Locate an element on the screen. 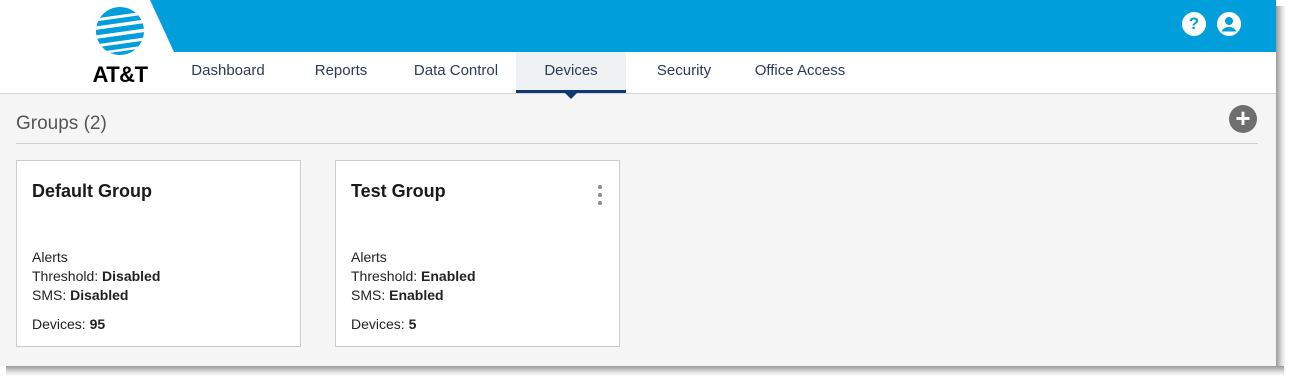  add-group-button: + is located at coordinates (1243, 119).